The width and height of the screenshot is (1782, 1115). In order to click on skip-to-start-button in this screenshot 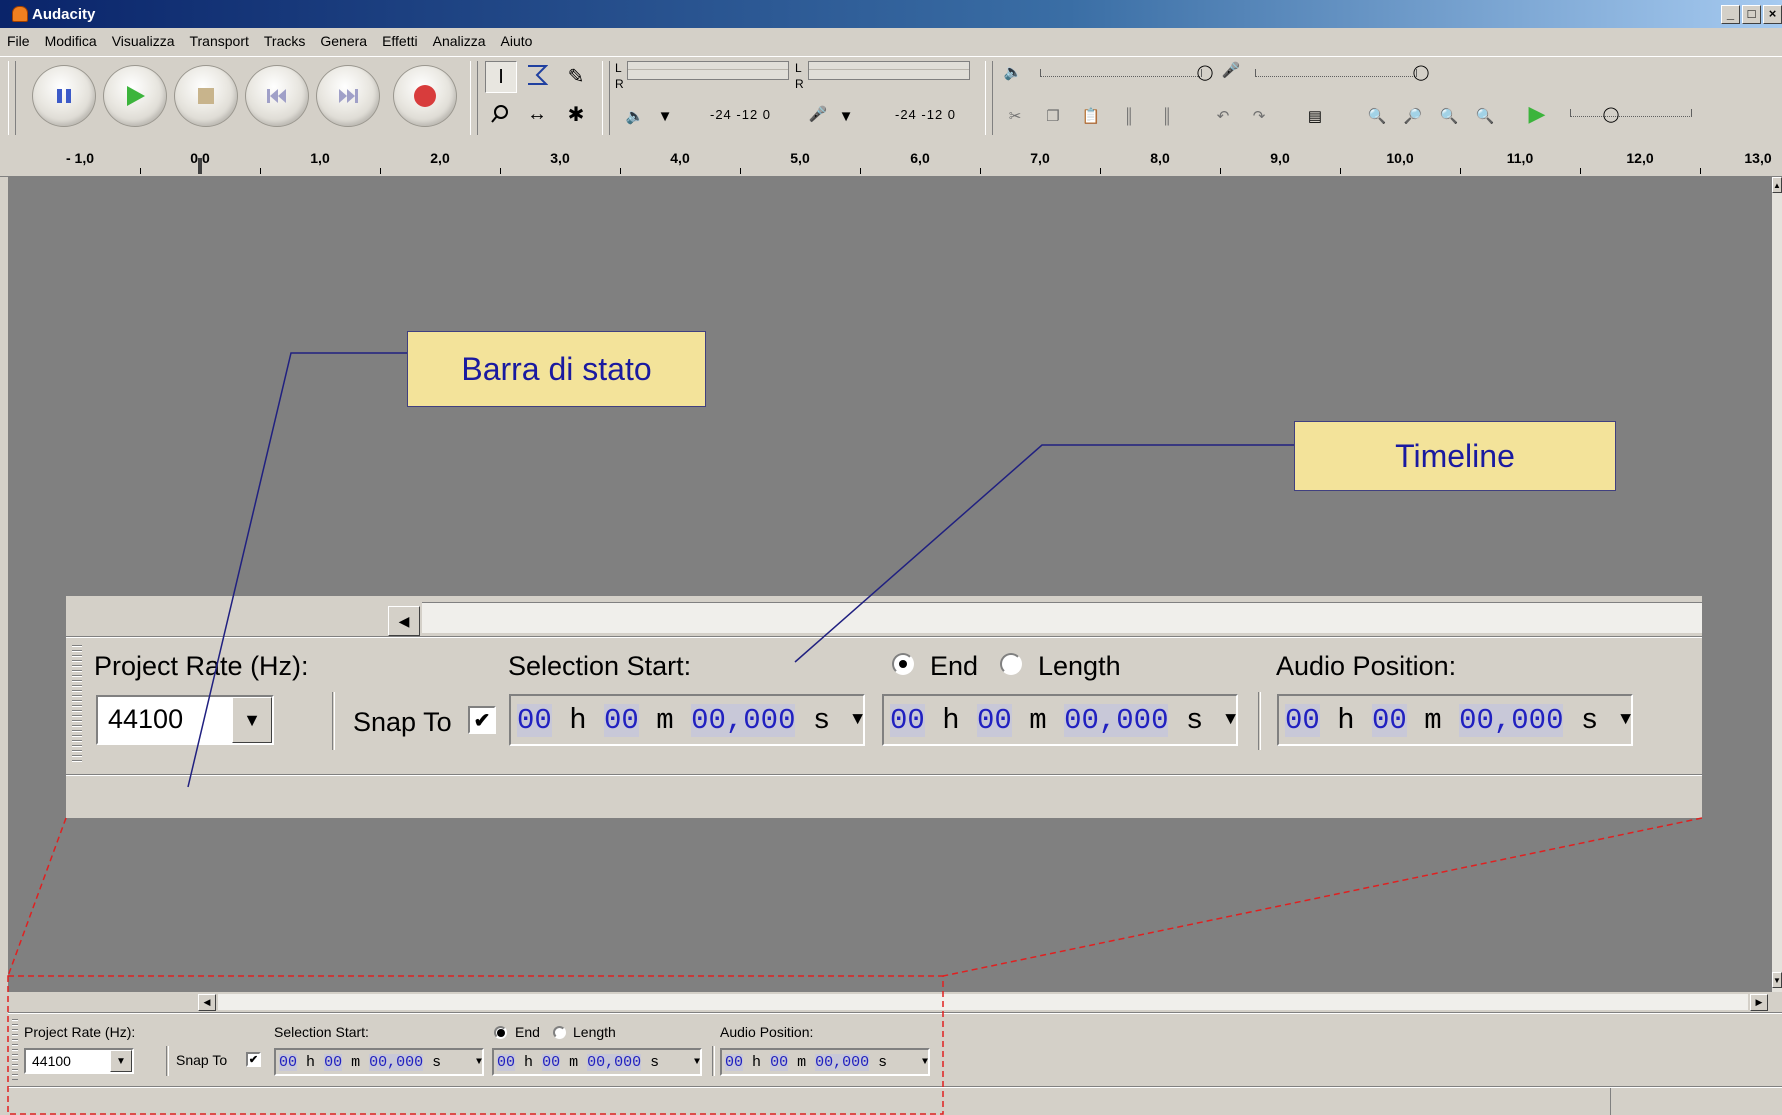, I will do `click(277, 96)`.